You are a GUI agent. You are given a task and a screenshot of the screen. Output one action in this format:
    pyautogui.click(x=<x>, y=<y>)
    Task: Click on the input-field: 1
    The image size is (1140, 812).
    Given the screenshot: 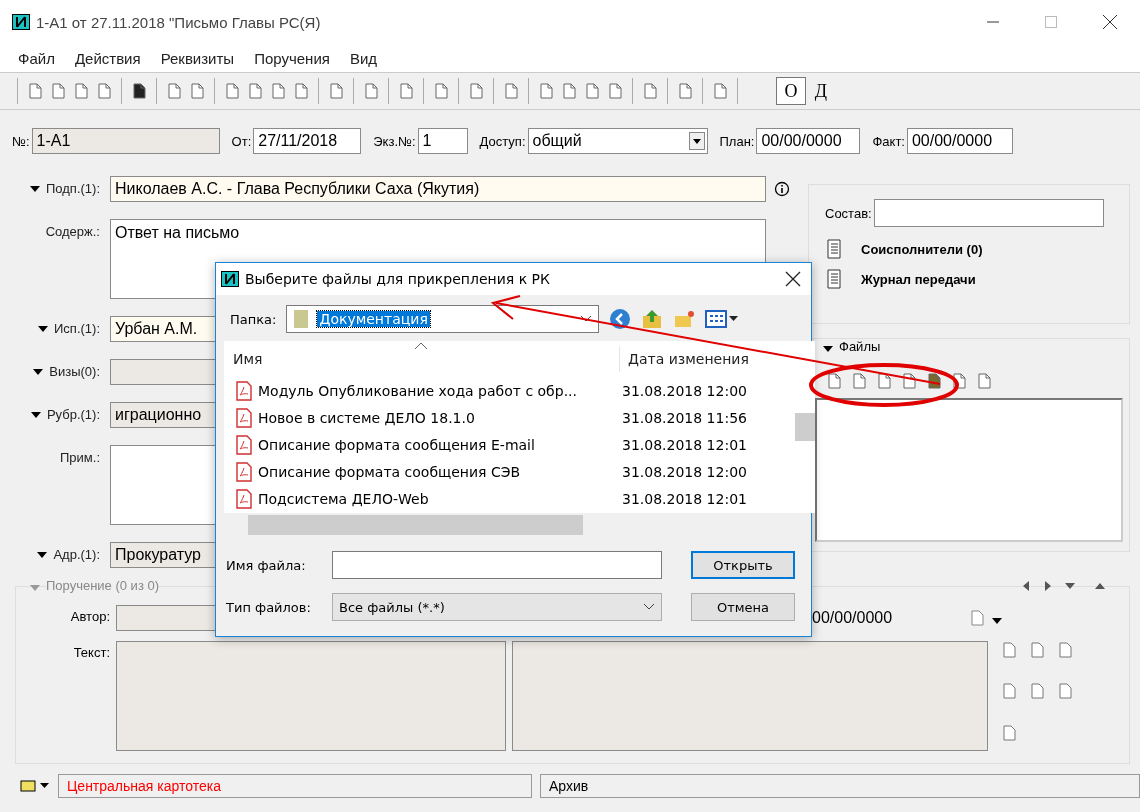 What is the action you would take?
    pyautogui.click(x=442, y=141)
    